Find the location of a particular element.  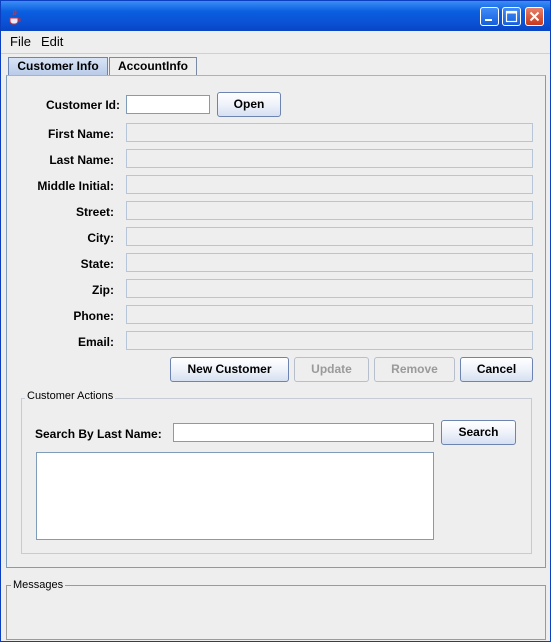

last-name-field is located at coordinates (329, 158).